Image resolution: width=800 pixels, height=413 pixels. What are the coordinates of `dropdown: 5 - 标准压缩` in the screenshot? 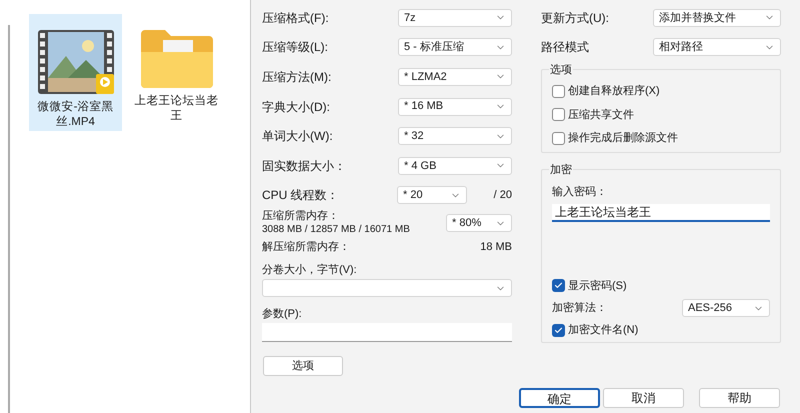 It's located at (455, 47).